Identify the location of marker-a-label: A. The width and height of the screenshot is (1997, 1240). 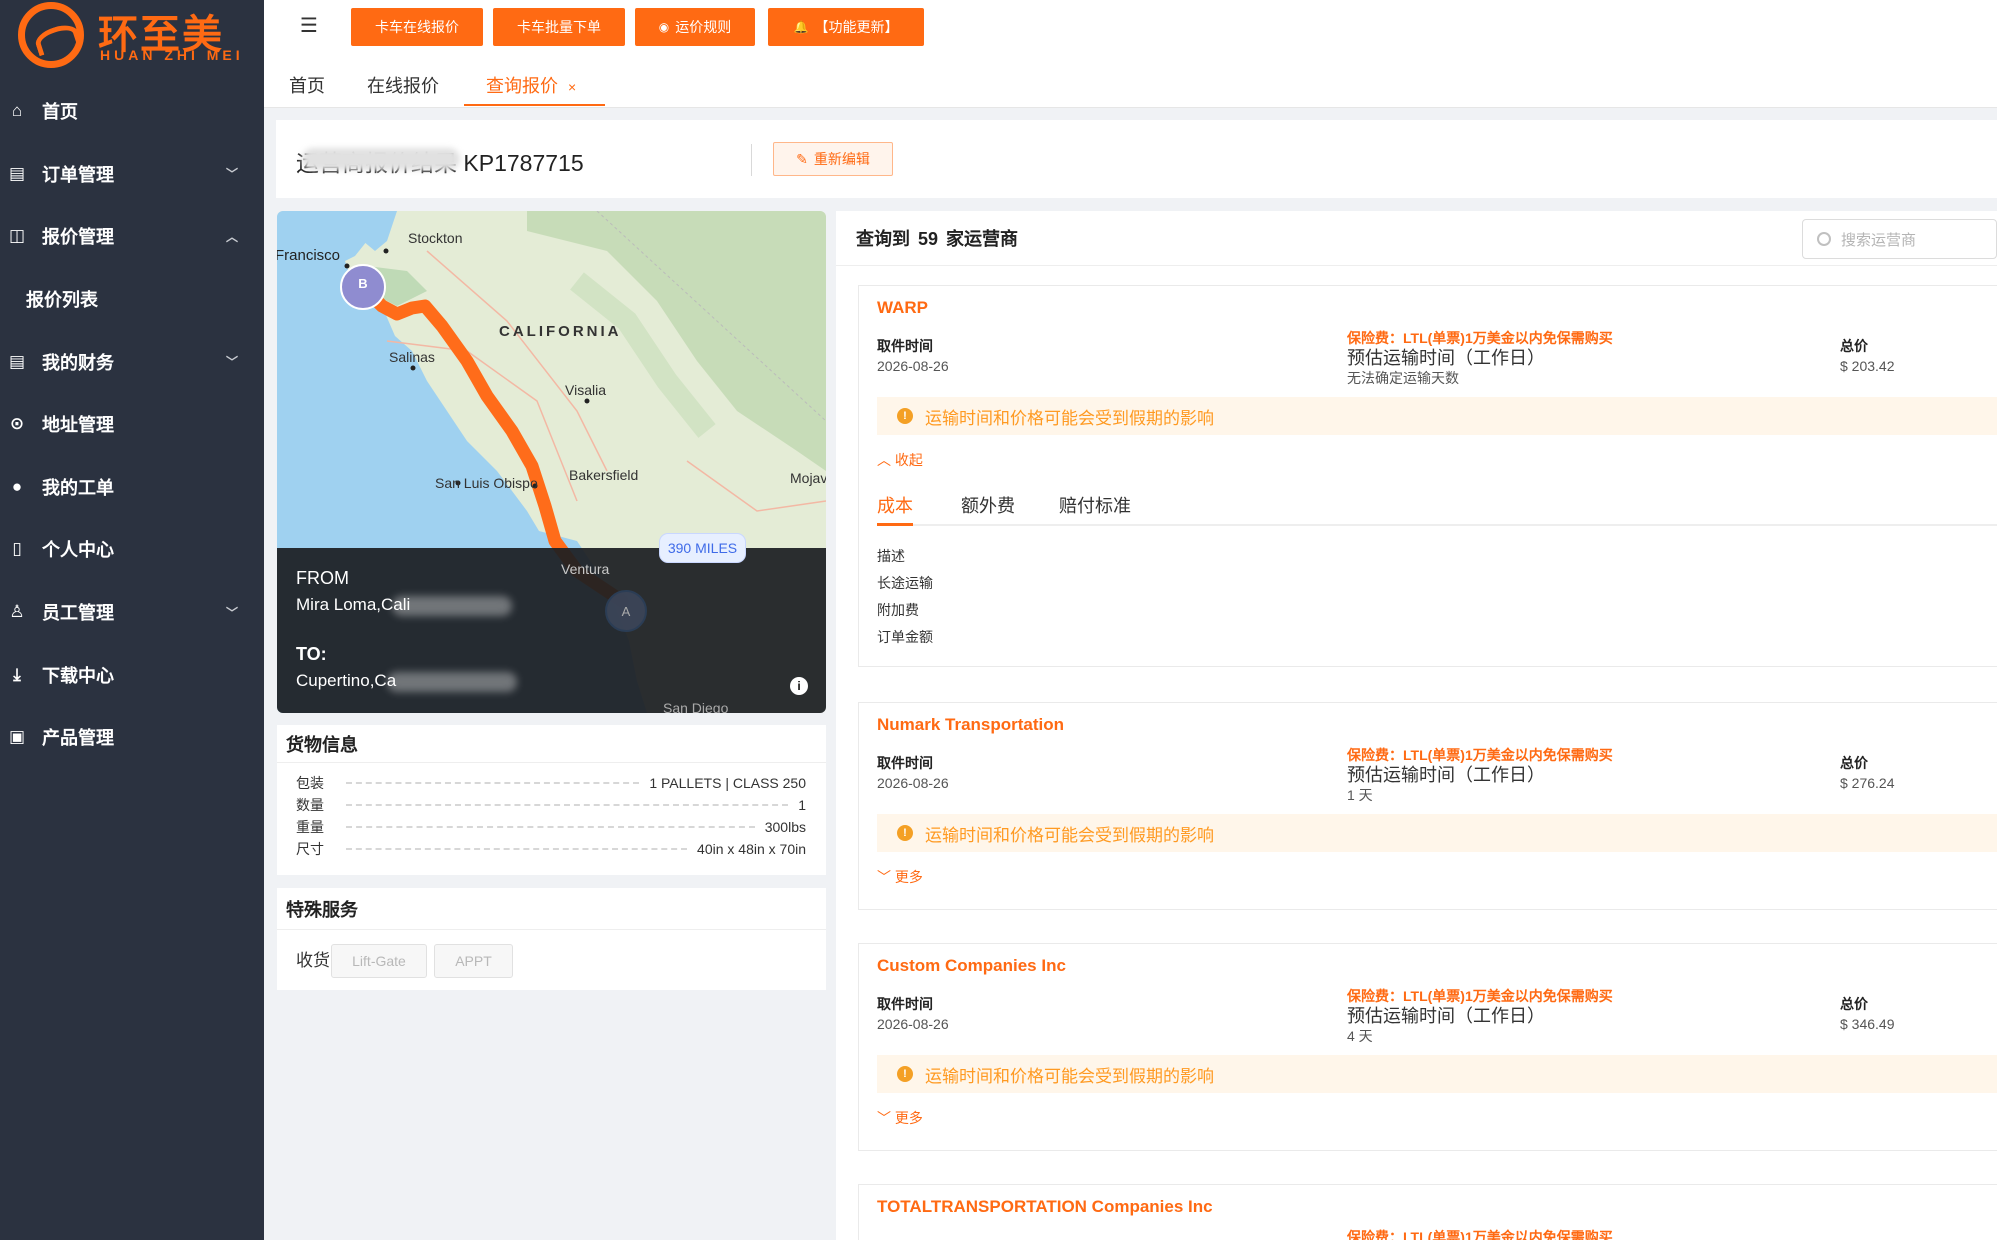
(626, 611).